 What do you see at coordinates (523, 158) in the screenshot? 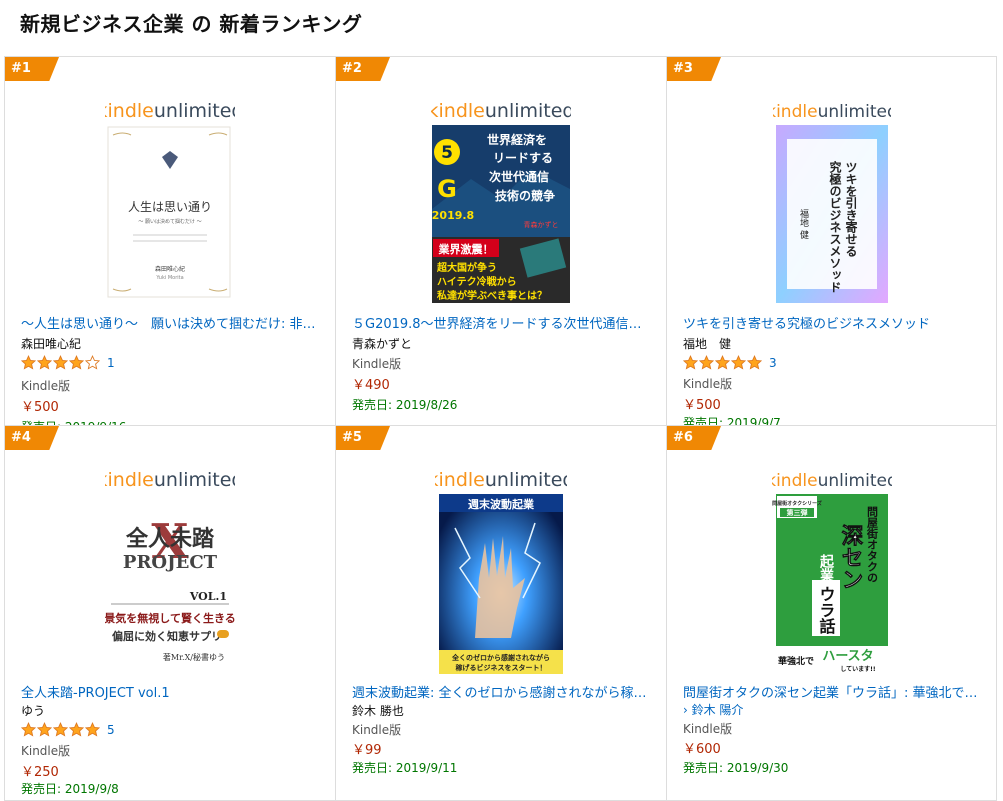
I see `svg-text: リードする` at bounding box center [523, 158].